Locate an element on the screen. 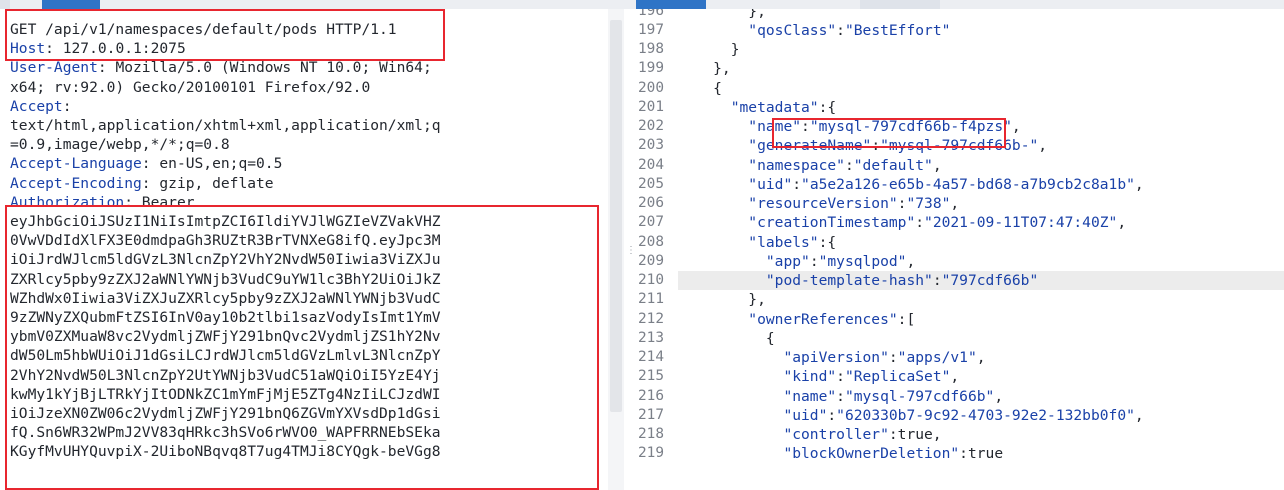 This screenshot has height=490, width=1284. tab-request-raw is located at coordinates (5, 4).